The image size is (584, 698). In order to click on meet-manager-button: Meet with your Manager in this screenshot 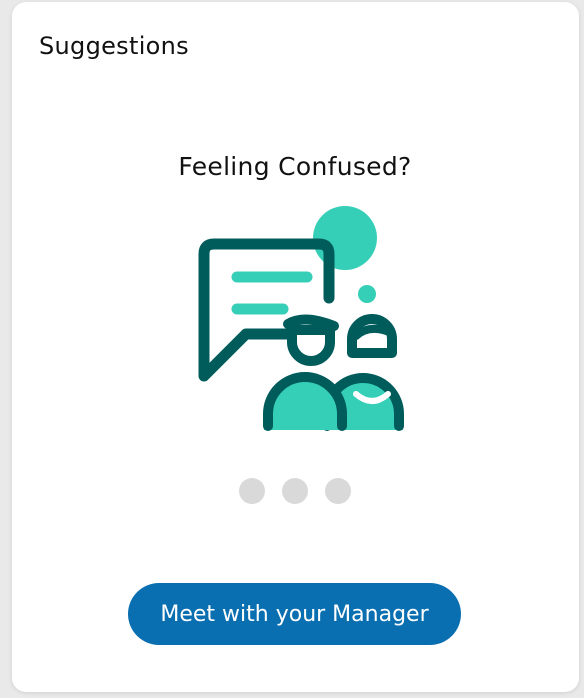, I will do `click(294, 614)`.